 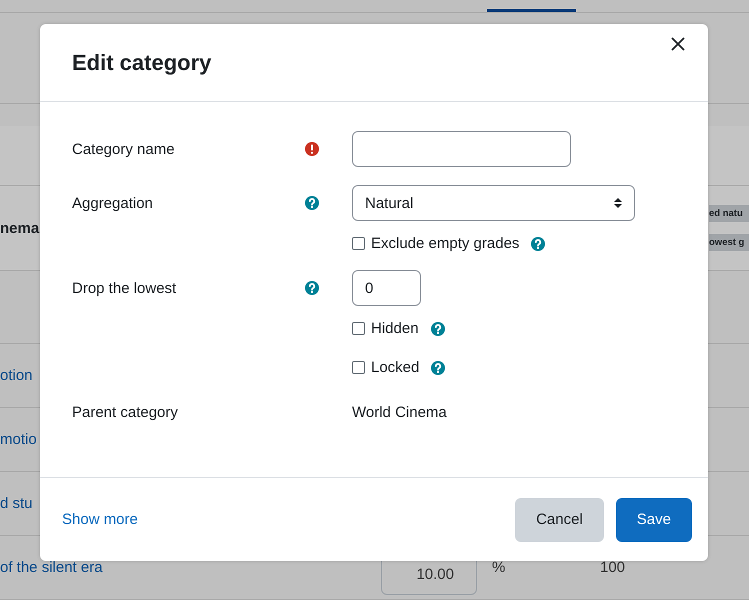 What do you see at coordinates (395, 328) in the screenshot?
I see `checkbox-label: Hidden` at bounding box center [395, 328].